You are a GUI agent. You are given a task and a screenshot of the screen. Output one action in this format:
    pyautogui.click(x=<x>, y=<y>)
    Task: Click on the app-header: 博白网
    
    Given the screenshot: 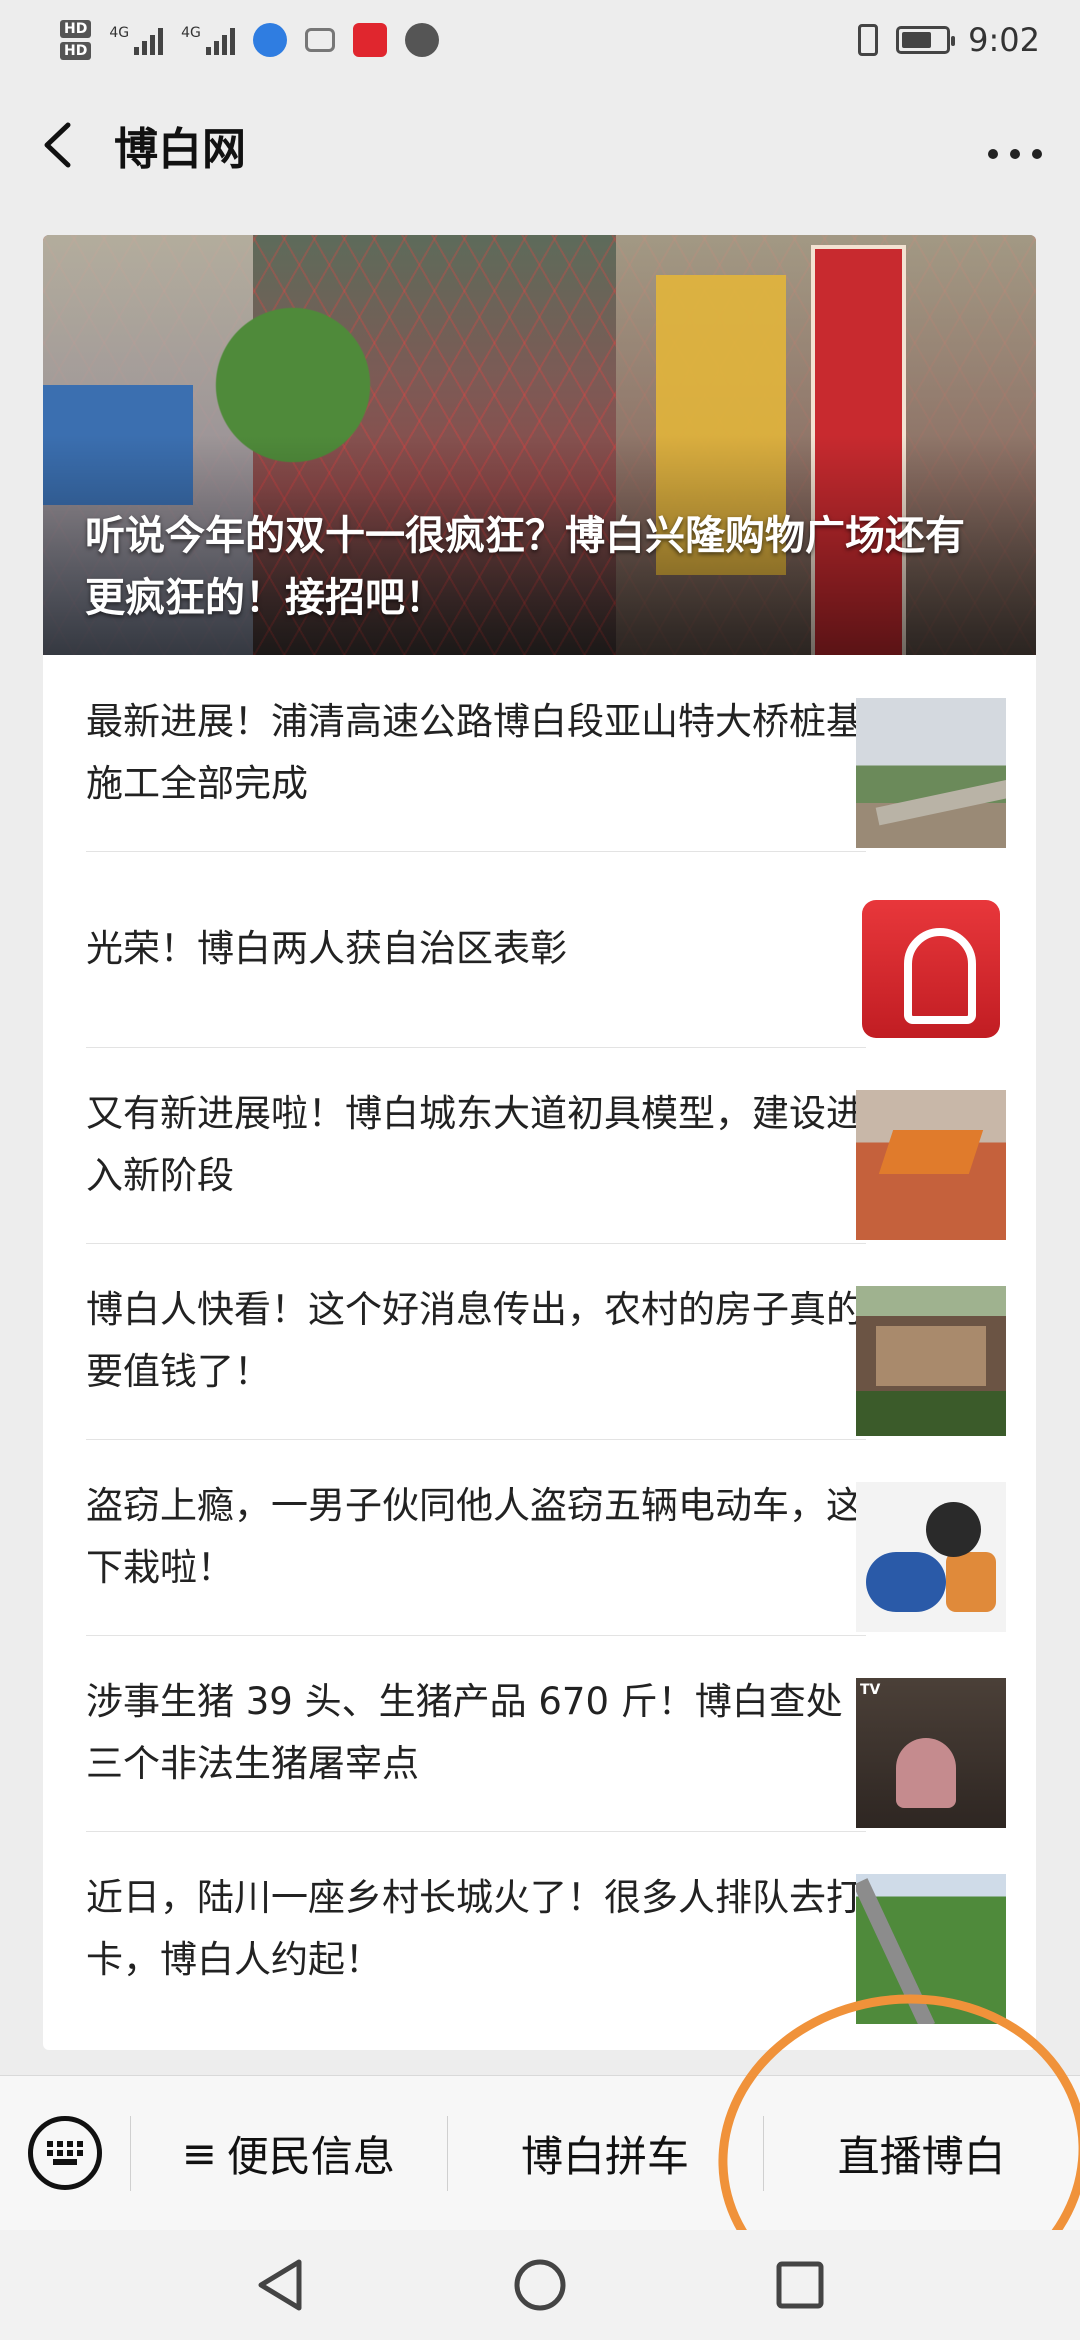 What is the action you would take?
    pyautogui.click(x=540, y=145)
    